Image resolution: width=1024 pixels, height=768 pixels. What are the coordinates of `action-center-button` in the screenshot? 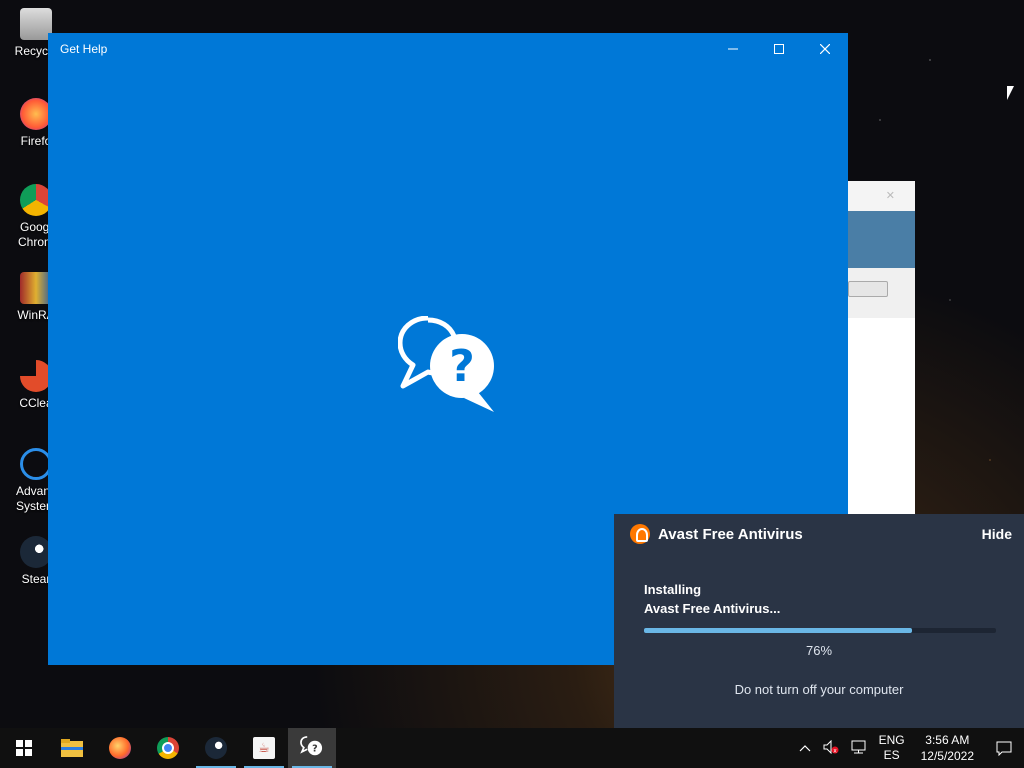 It's located at (1004, 748).